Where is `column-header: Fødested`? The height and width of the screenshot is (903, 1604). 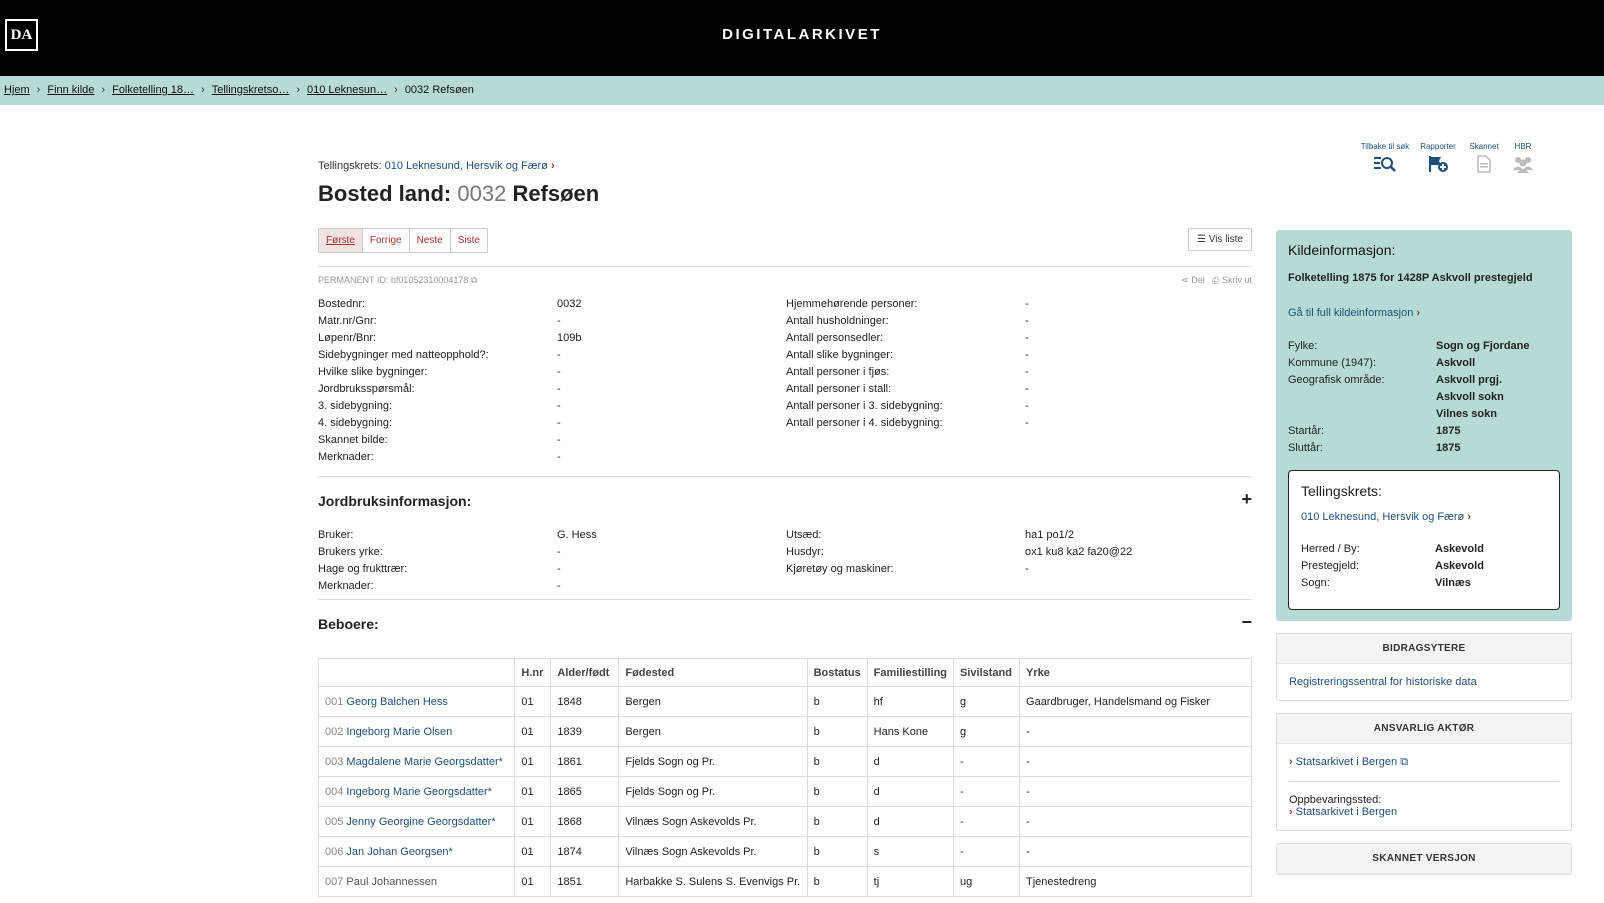 column-header: Fødested is located at coordinates (713, 672).